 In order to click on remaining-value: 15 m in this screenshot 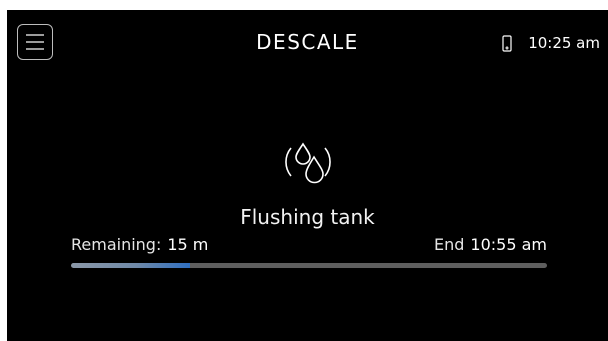, I will do `click(188, 244)`.